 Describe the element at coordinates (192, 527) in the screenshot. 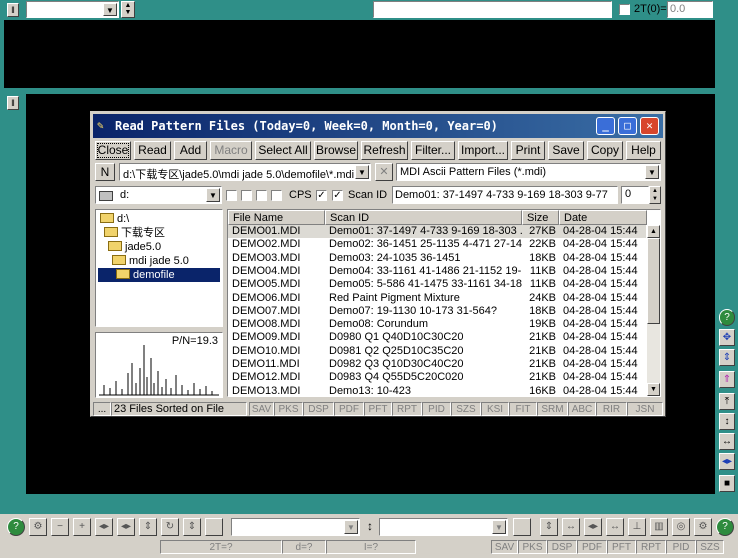

I see `vertical-arrows-icon: ⇕` at that location.